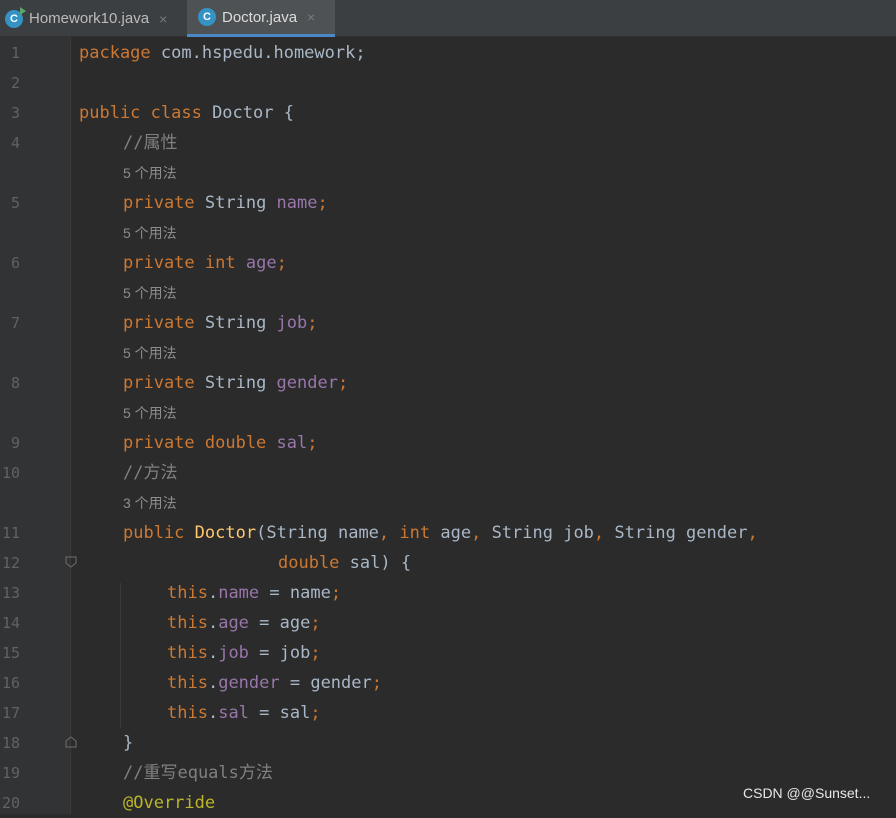 This screenshot has width=896, height=818. I want to click on java-class-icon: C, so click(207, 17).